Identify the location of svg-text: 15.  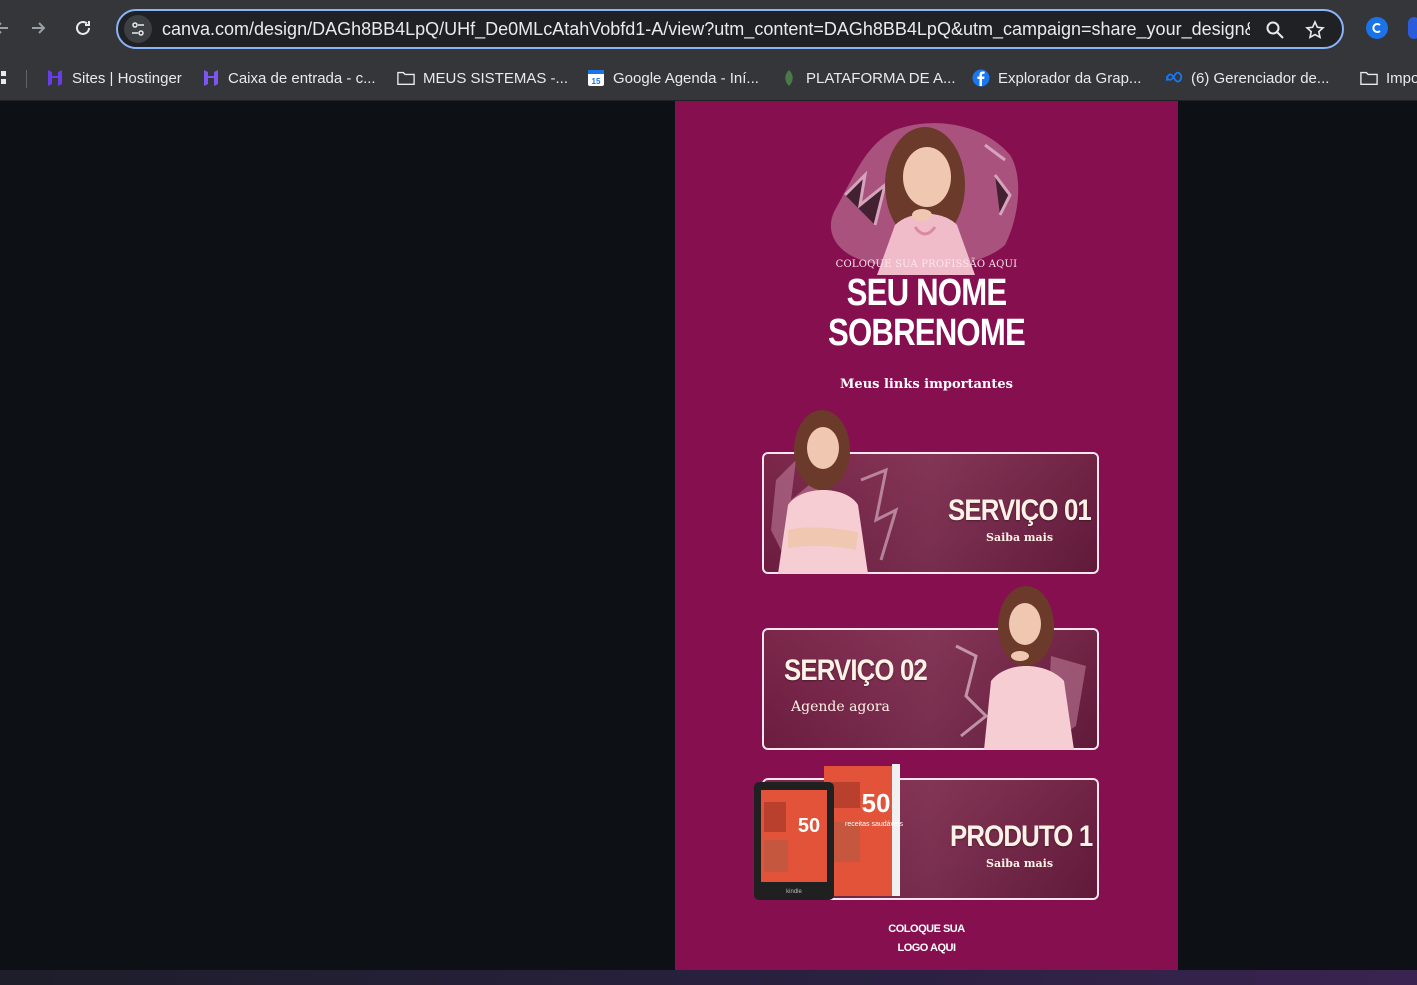
(596, 81).